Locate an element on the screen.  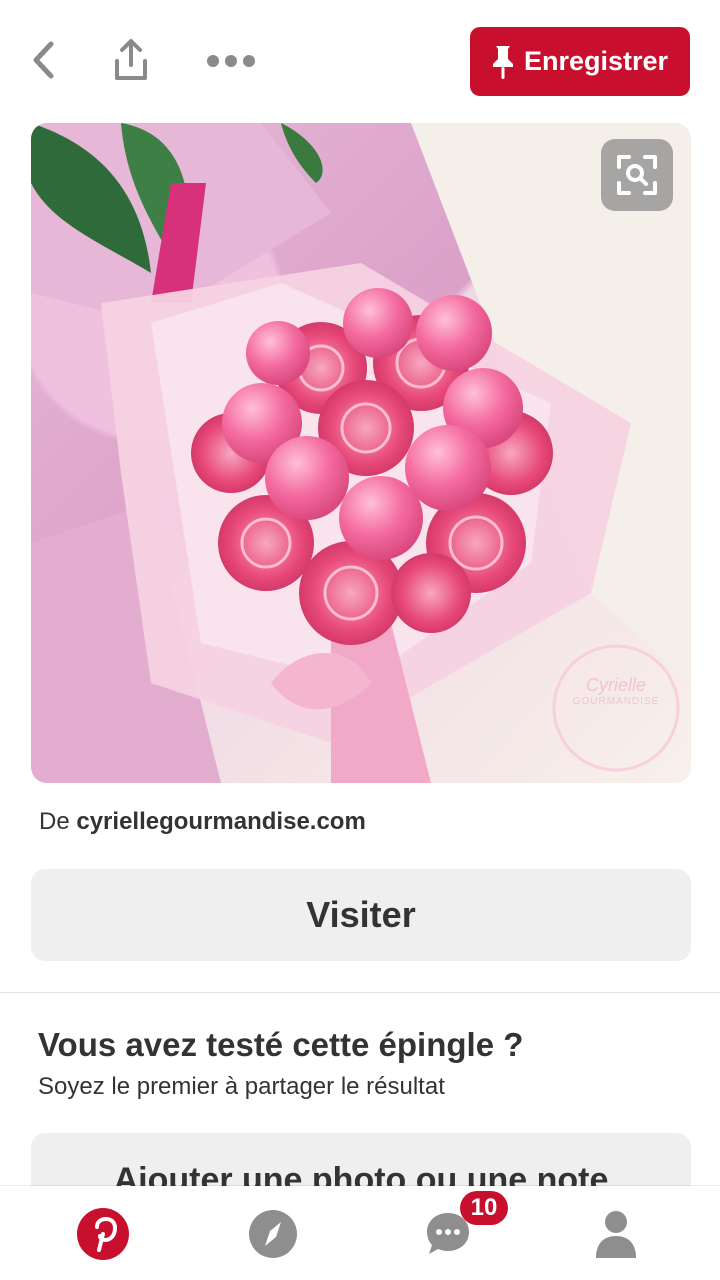
tried-title: Vous avez testé cette épingle ? is located at coordinates (281, 1044).